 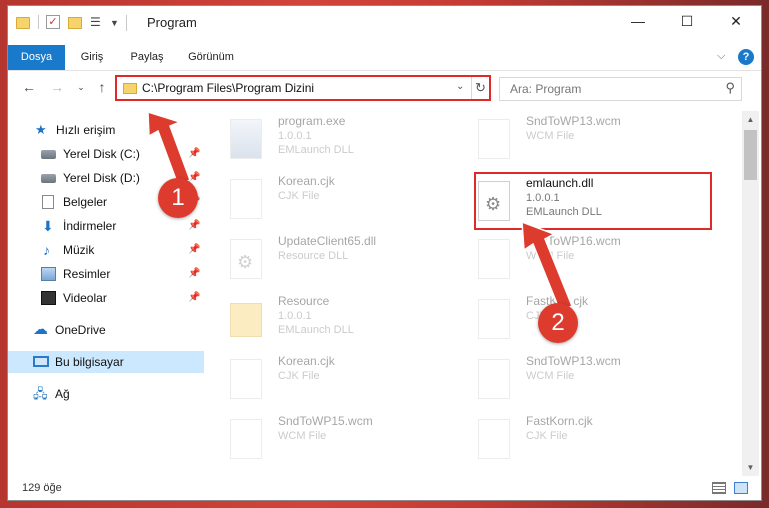 What do you see at coordinates (36, 57) in the screenshot?
I see `tab-file: Dosya` at bounding box center [36, 57].